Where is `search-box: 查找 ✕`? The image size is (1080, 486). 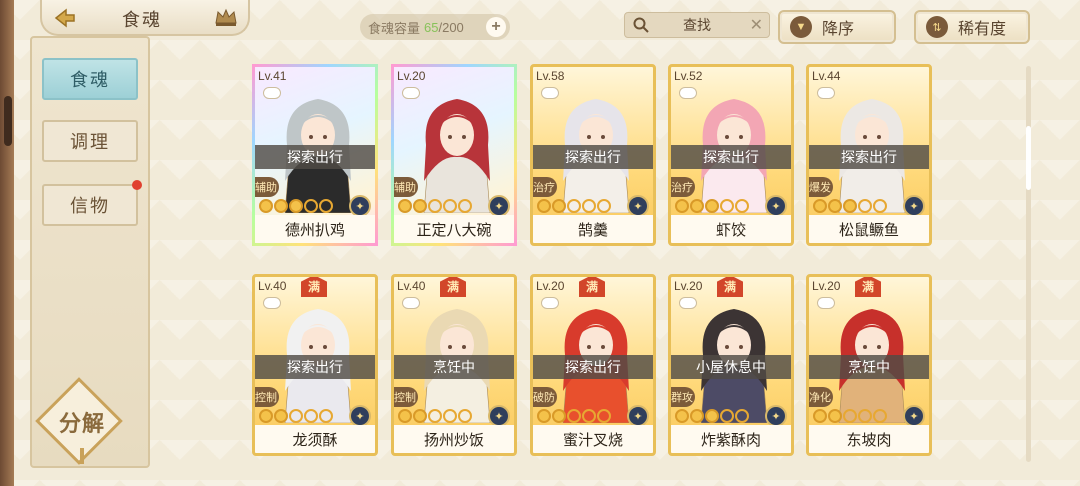 search-box: 查找 ✕ is located at coordinates (697, 25).